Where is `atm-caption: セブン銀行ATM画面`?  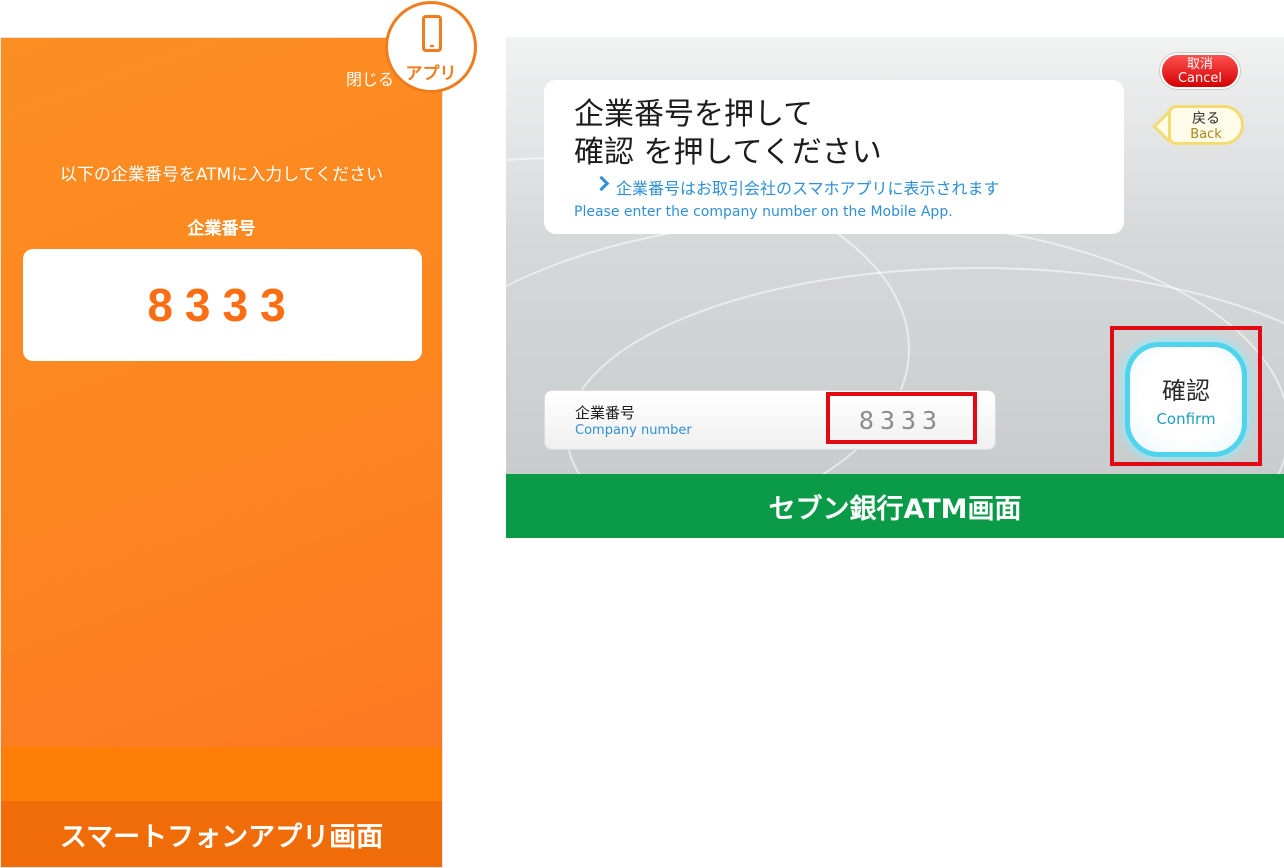 atm-caption: セブン銀行ATM画面 is located at coordinates (895, 506).